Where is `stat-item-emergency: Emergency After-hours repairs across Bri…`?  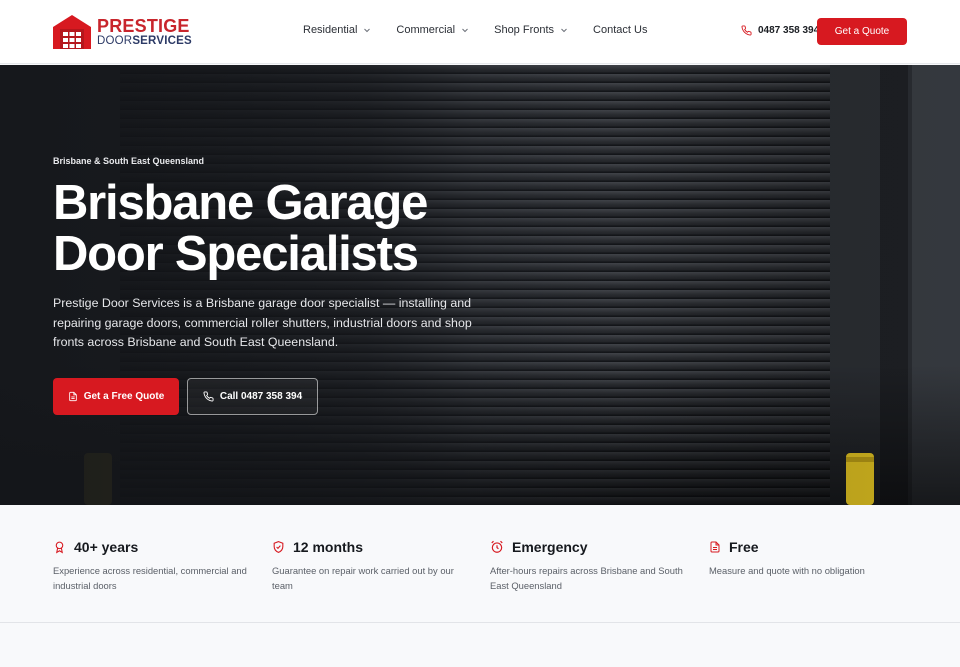 stat-item-emergency: Emergency After-hours repairs across Bri… is located at coordinates (590, 566).